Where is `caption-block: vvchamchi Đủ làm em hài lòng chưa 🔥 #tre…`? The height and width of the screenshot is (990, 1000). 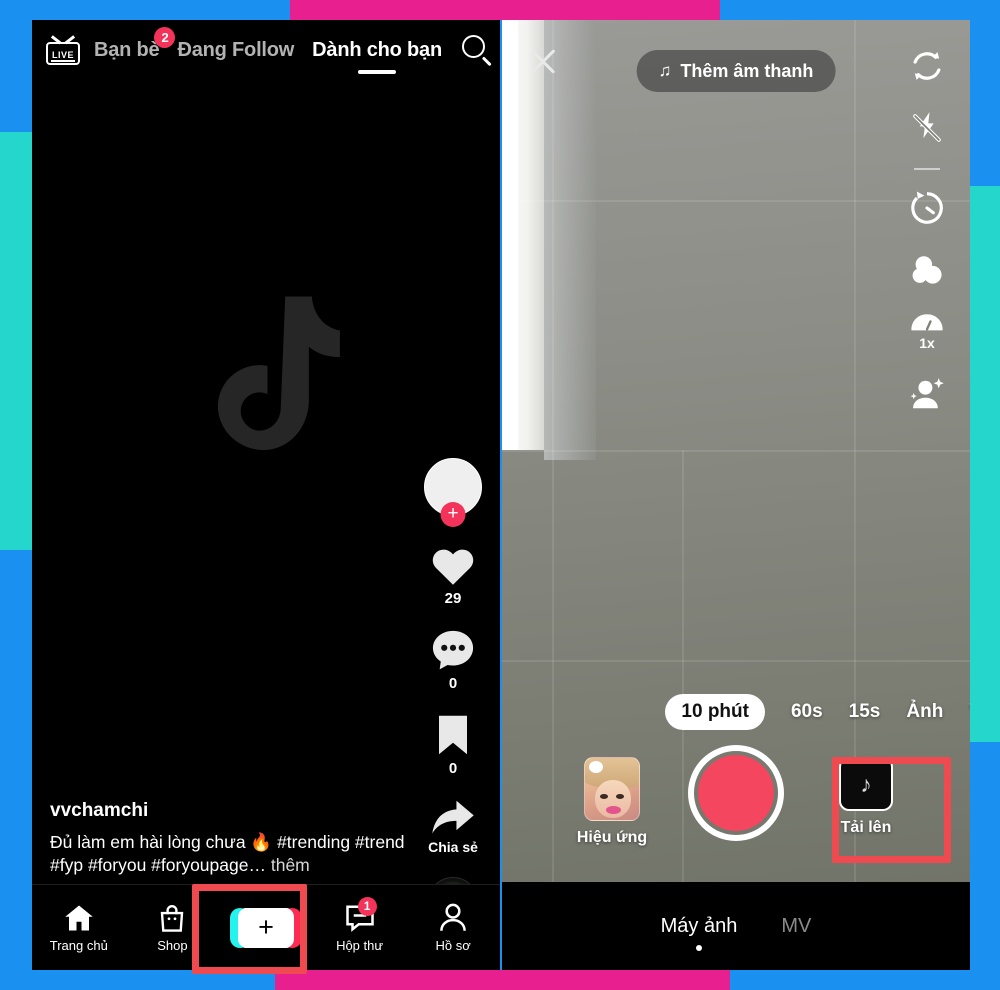
caption-block: vvchamchi Đủ làm em hài lòng chưa 🔥 #tre… is located at coordinates (245, 839).